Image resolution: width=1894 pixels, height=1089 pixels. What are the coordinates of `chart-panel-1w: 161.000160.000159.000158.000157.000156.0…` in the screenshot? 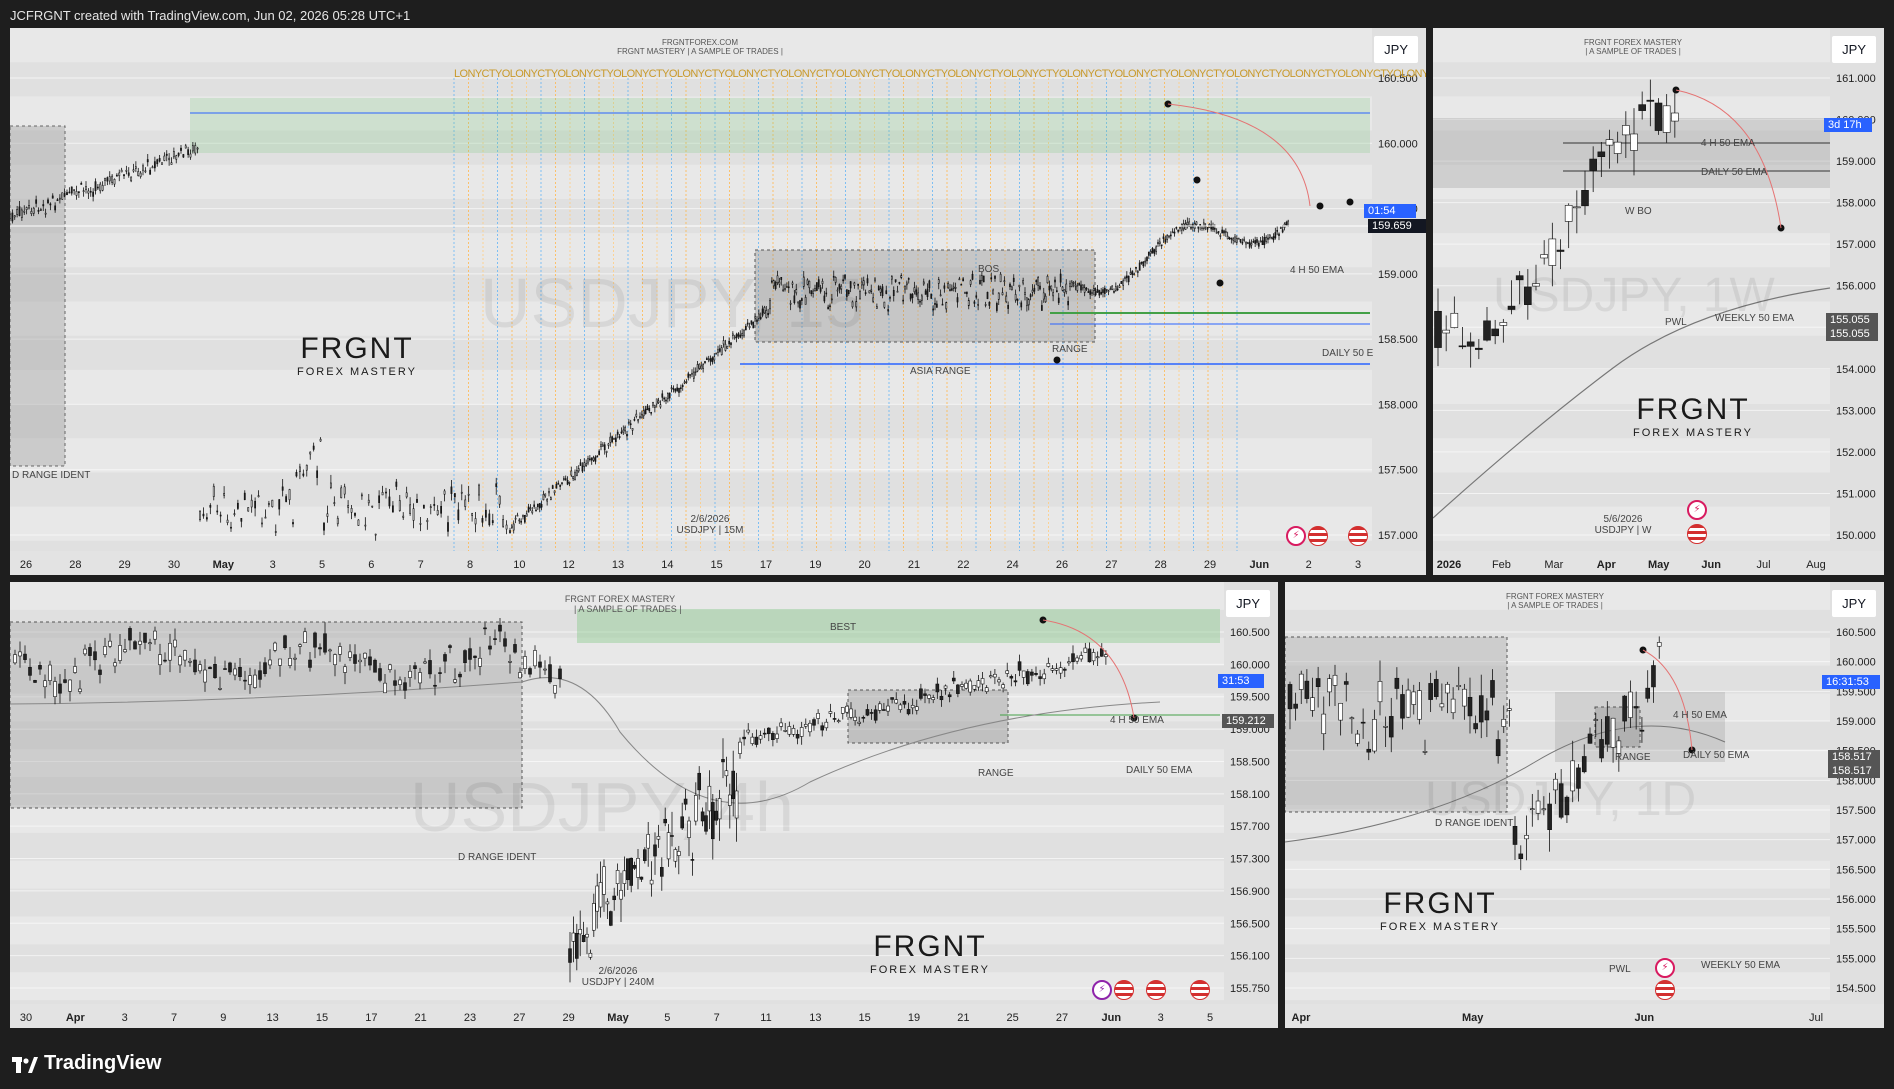 It's located at (1658, 301).